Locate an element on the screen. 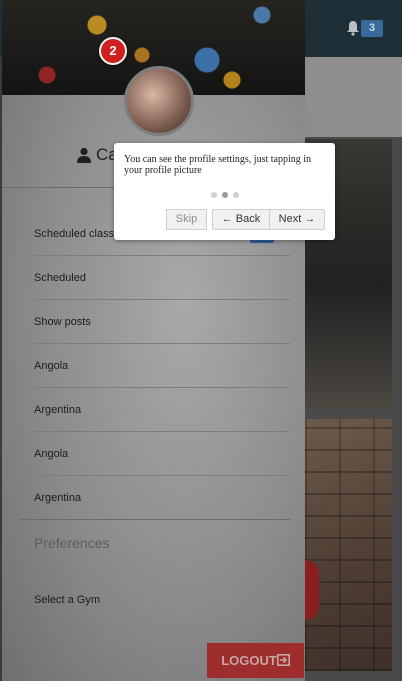  tour-step-badge: 2 is located at coordinates (113, 51).